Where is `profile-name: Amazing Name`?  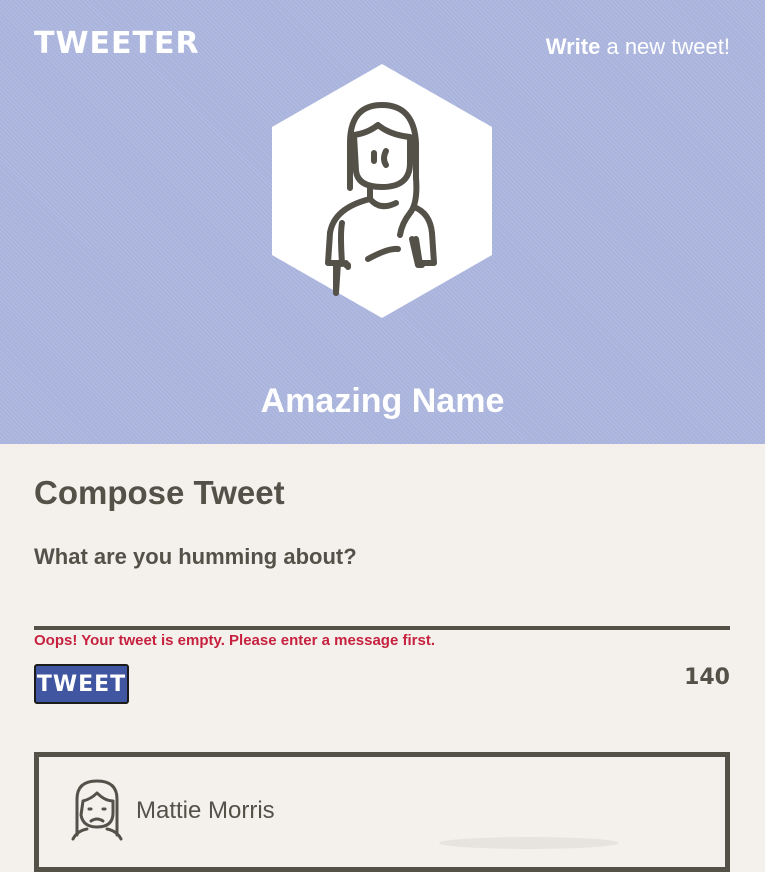 profile-name: Amazing Name is located at coordinates (382, 401).